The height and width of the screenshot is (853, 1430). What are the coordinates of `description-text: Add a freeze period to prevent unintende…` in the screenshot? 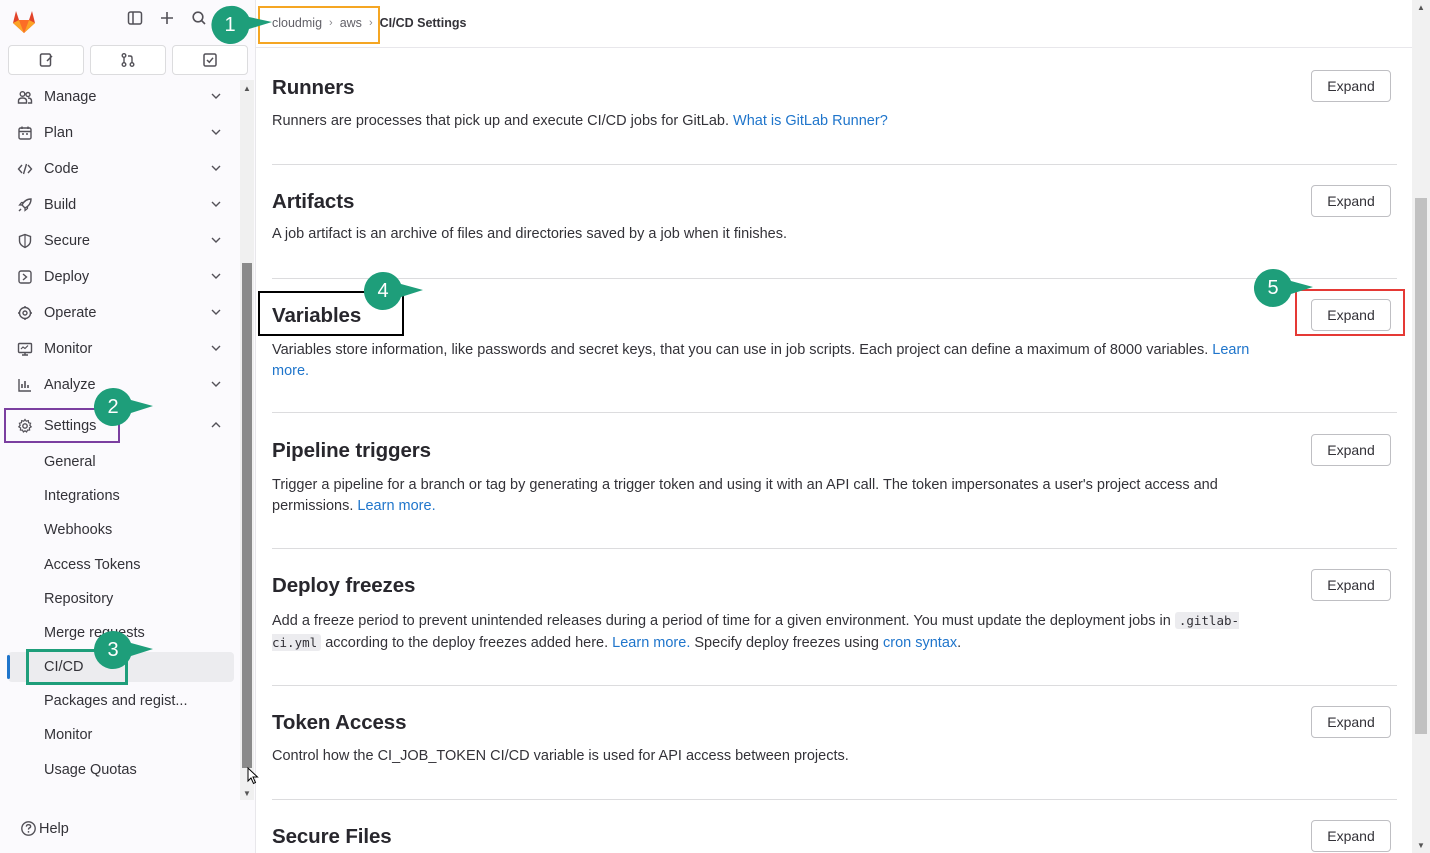 It's located at (721, 621).